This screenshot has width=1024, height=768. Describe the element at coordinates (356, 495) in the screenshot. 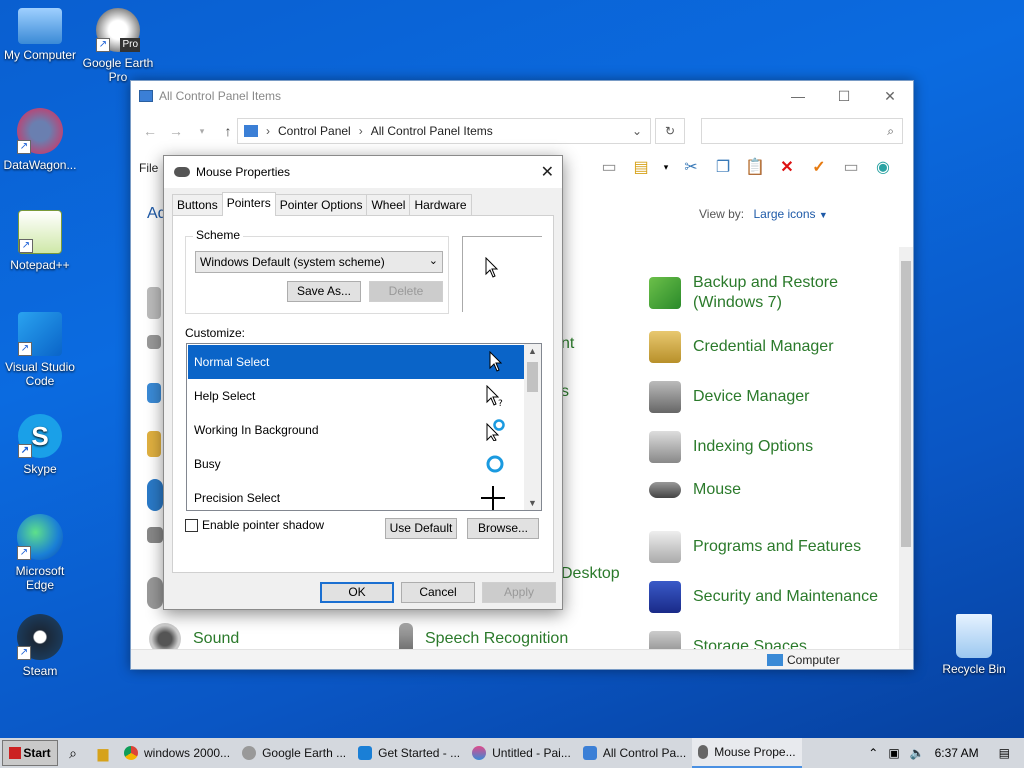

I see `list-item-precision-select: Precision Select` at that location.